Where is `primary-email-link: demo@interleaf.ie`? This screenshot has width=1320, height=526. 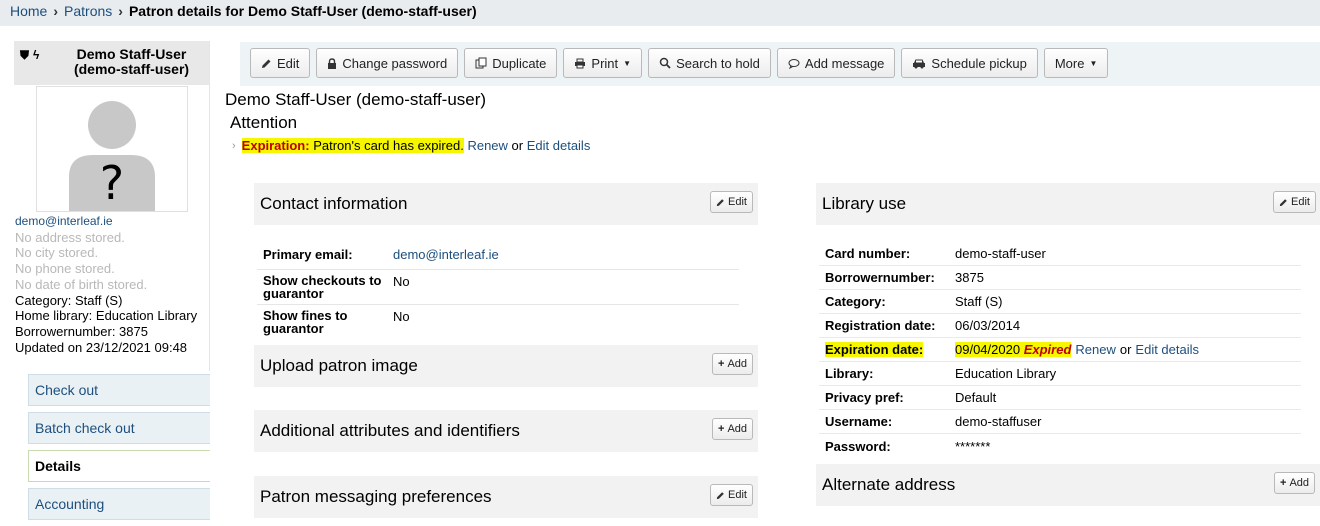 primary-email-link: demo@interleaf.ie is located at coordinates (446, 254).